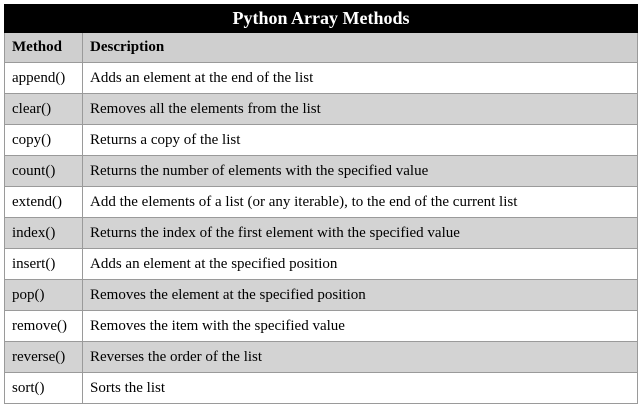 The width and height of the screenshot is (644, 413). Describe the element at coordinates (360, 109) in the screenshot. I see `description-cell: Removes all the elements from the list` at that location.